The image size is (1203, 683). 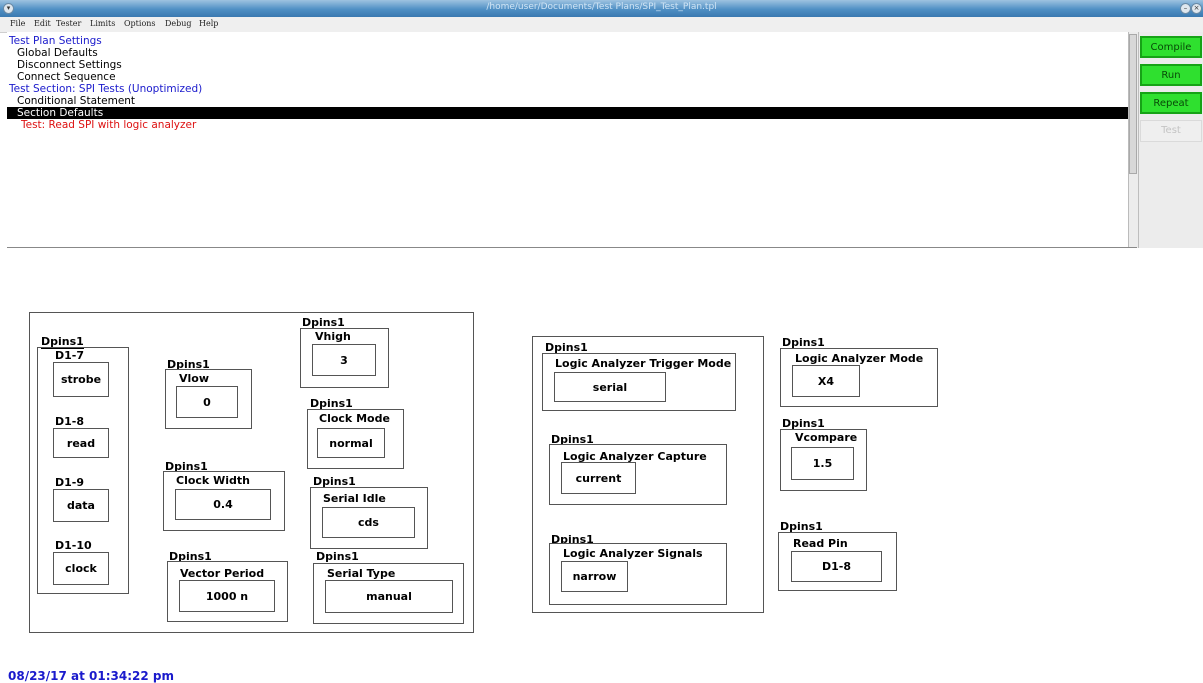 I want to click on clock-mode-value: normal, so click(x=351, y=443).